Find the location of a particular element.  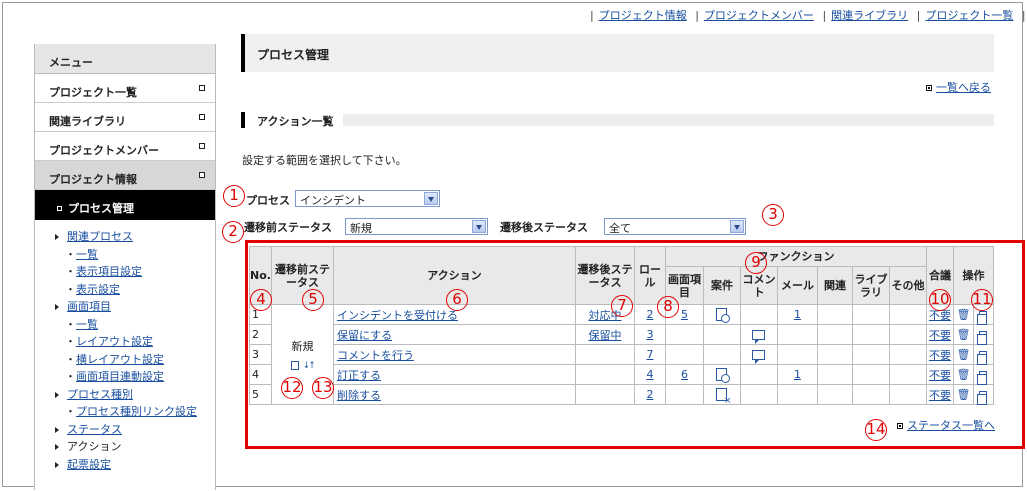

add-page-icon is located at coordinates (295, 365).